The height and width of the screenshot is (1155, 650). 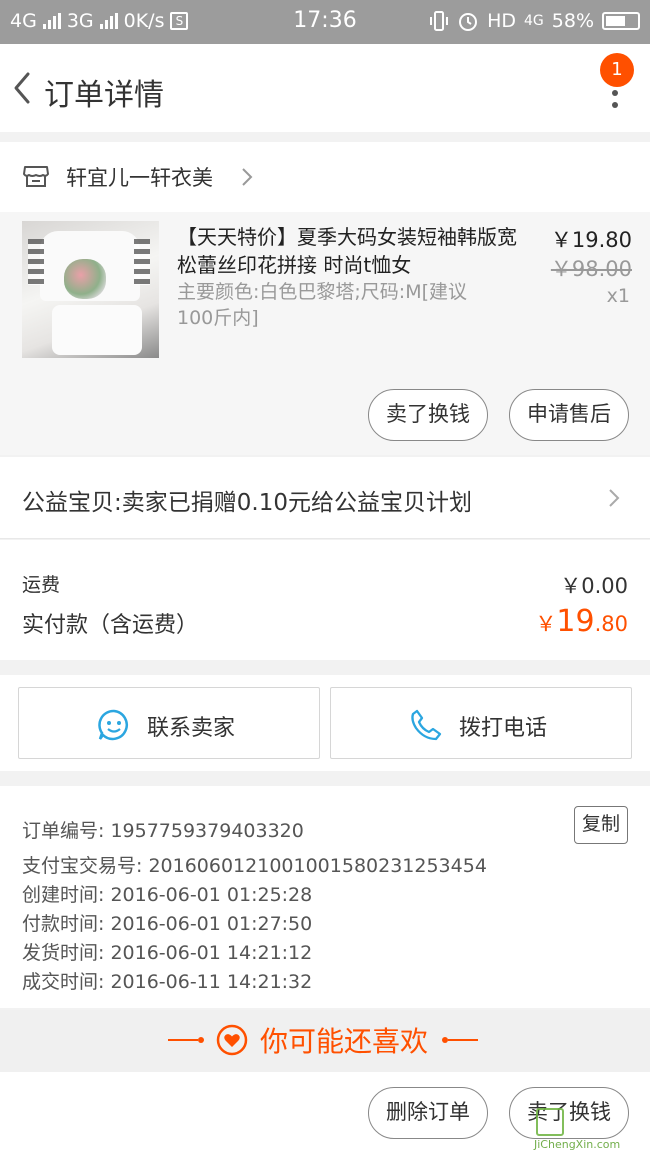 I want to click on shipping-label: 运费, so click(x=41, y=585).